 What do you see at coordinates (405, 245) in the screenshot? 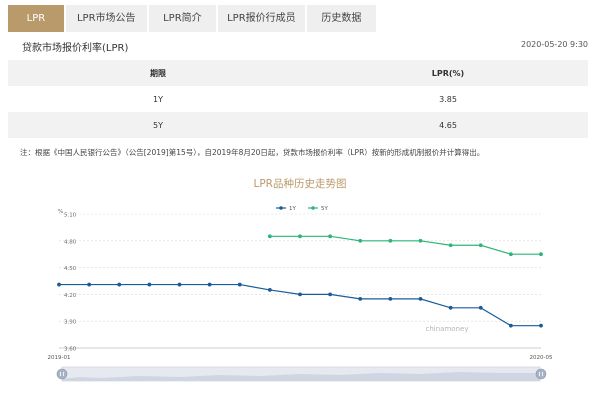
I see `series-line-5y` at bounding box center [405, 245].